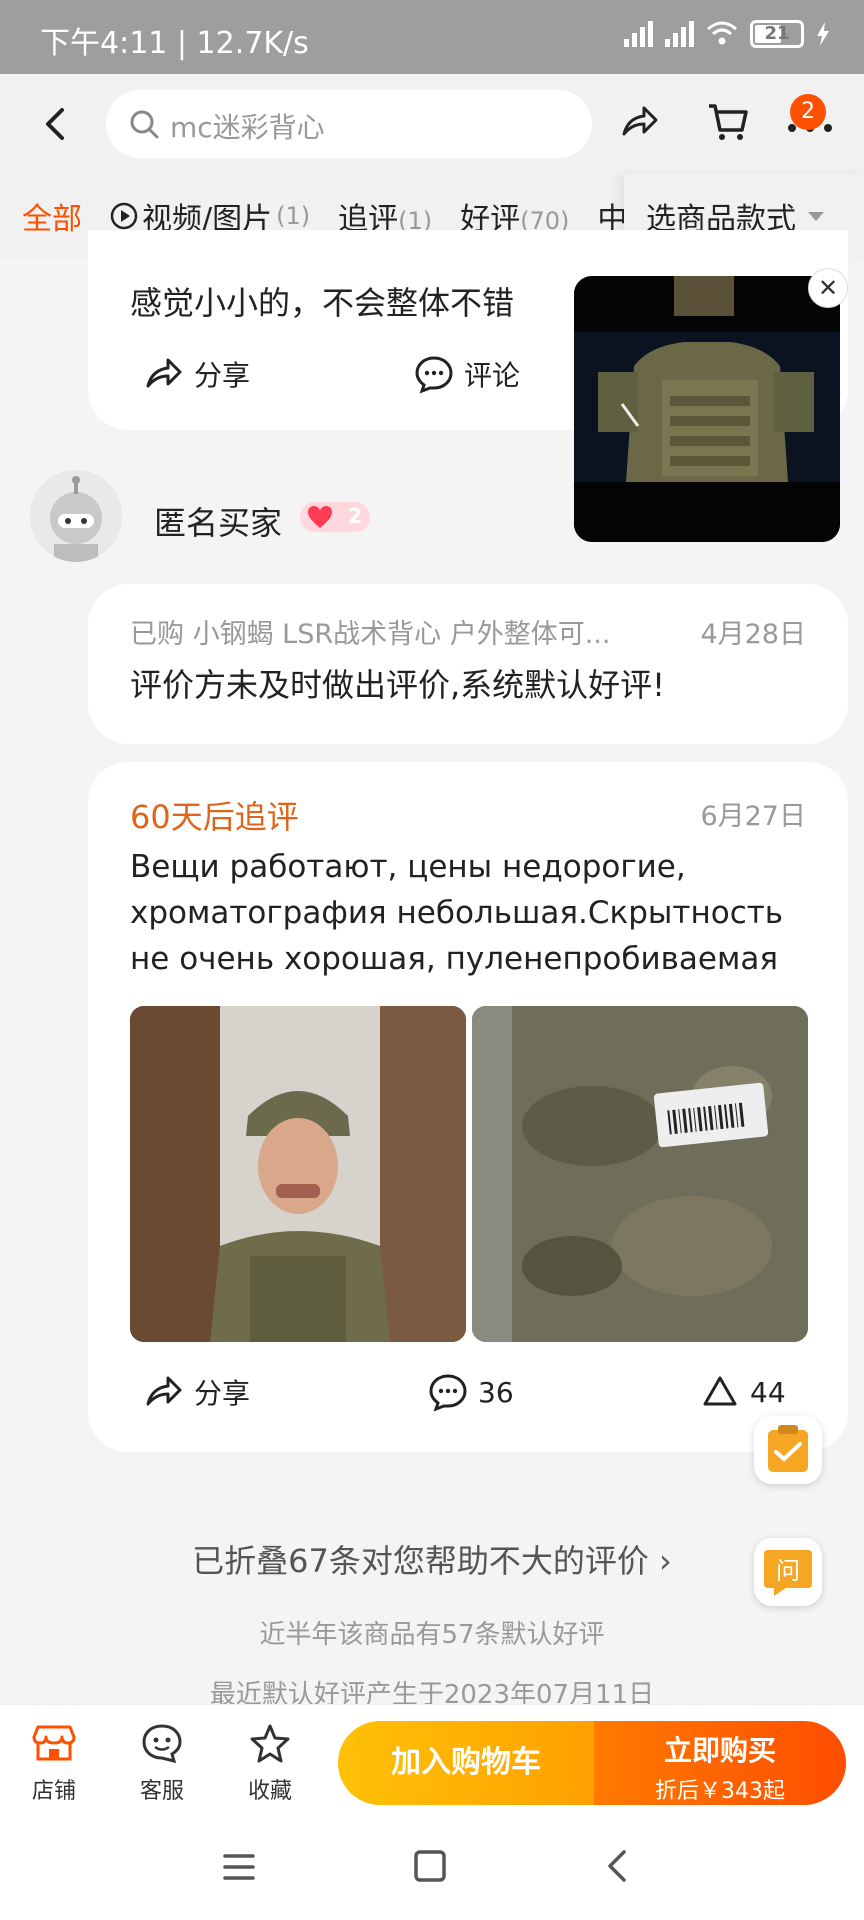  I want to click on video-thumbnail, so click(707, 409).